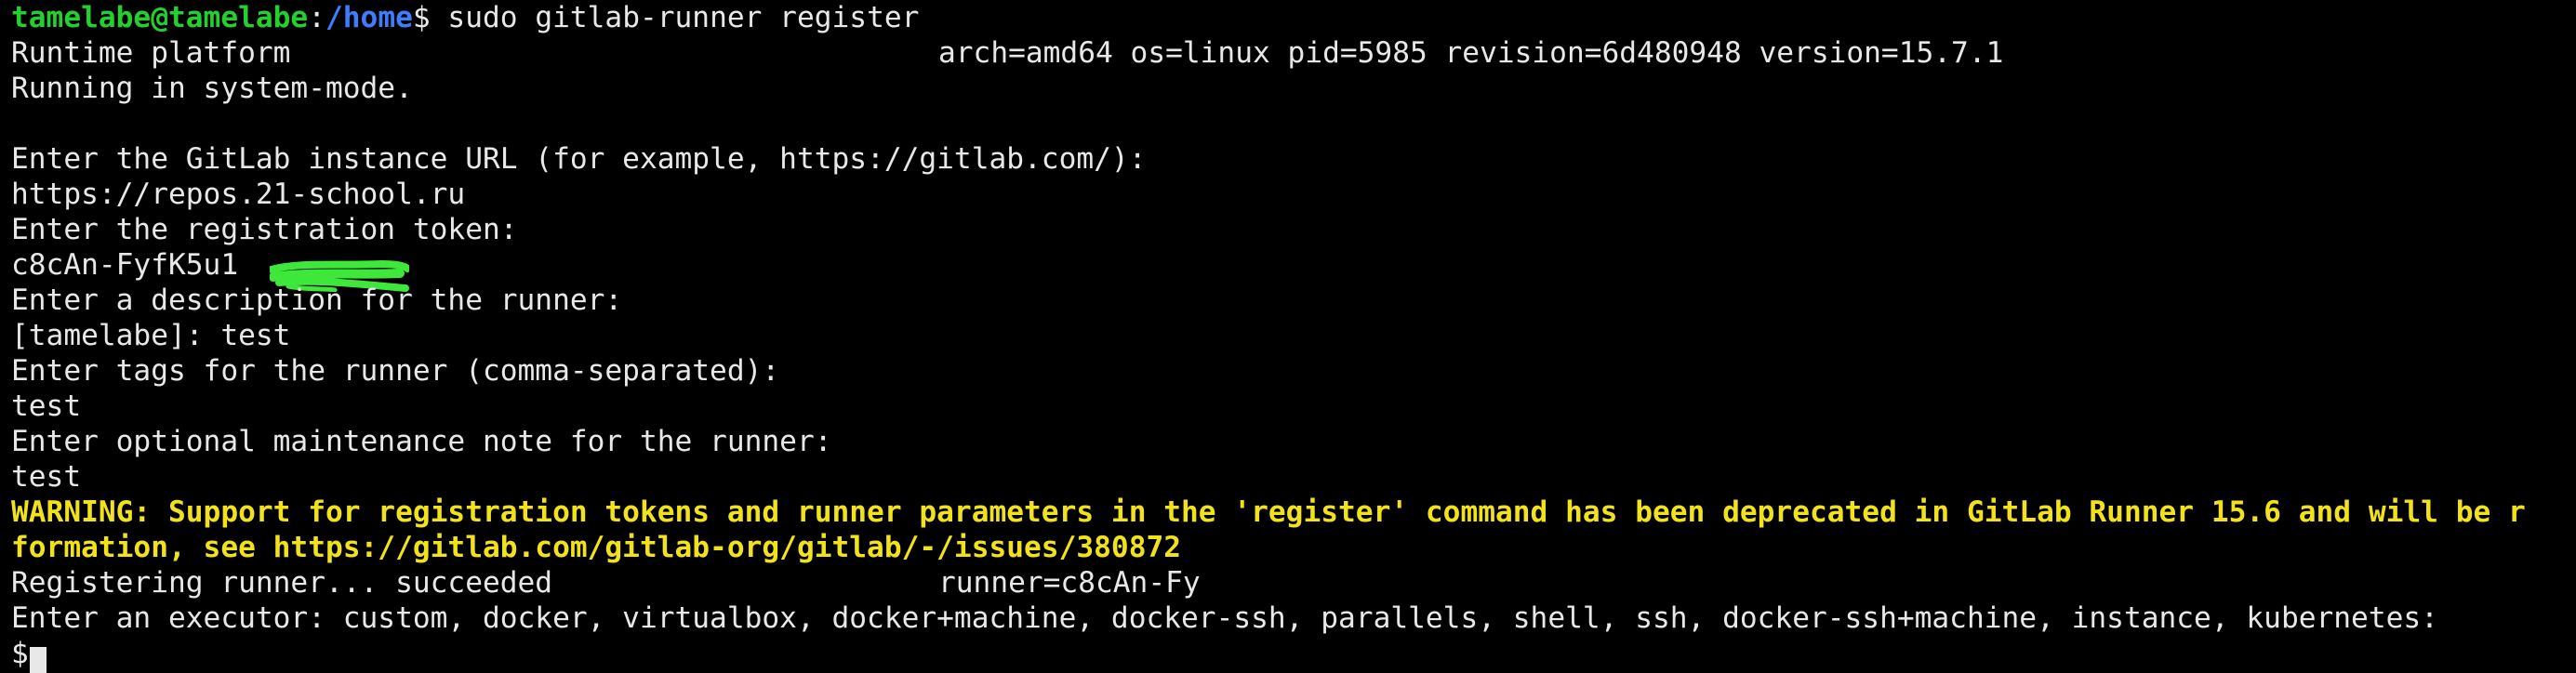 The width and height of the screenshot is (2576, 673). Describe the element at coordinates (675, 17) in the screenshot. I see `prompt-command: sudo gitlab-runner register` at that location.